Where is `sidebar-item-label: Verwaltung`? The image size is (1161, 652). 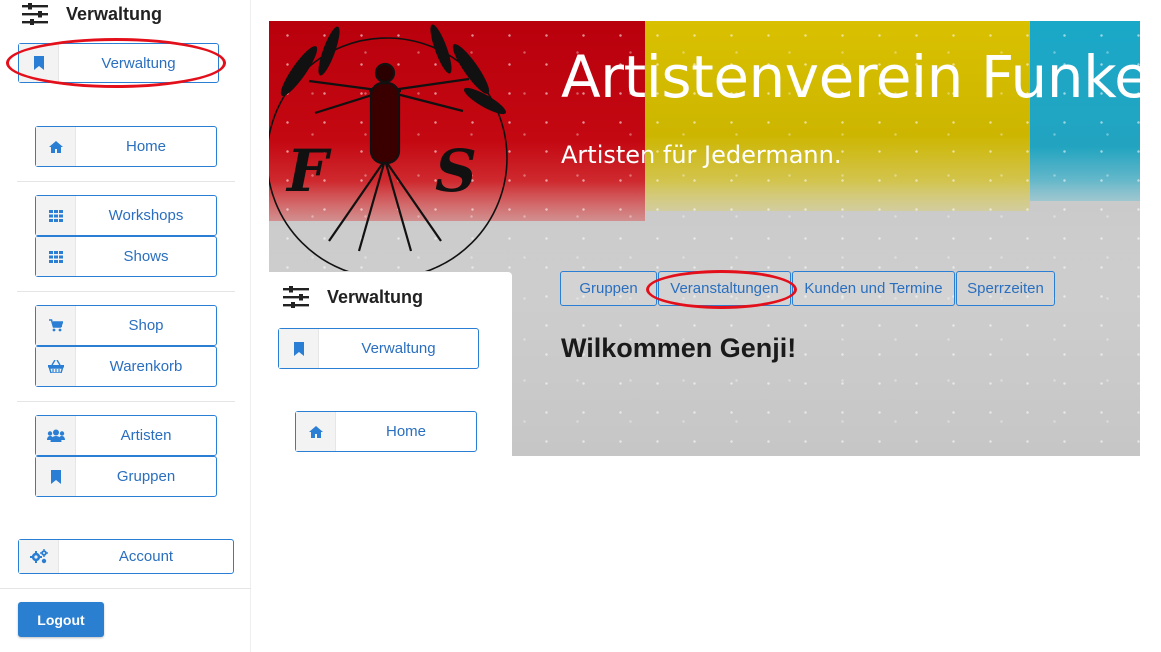
sidebar-item-label: Verwaltung is located at coordinates (138, 63).